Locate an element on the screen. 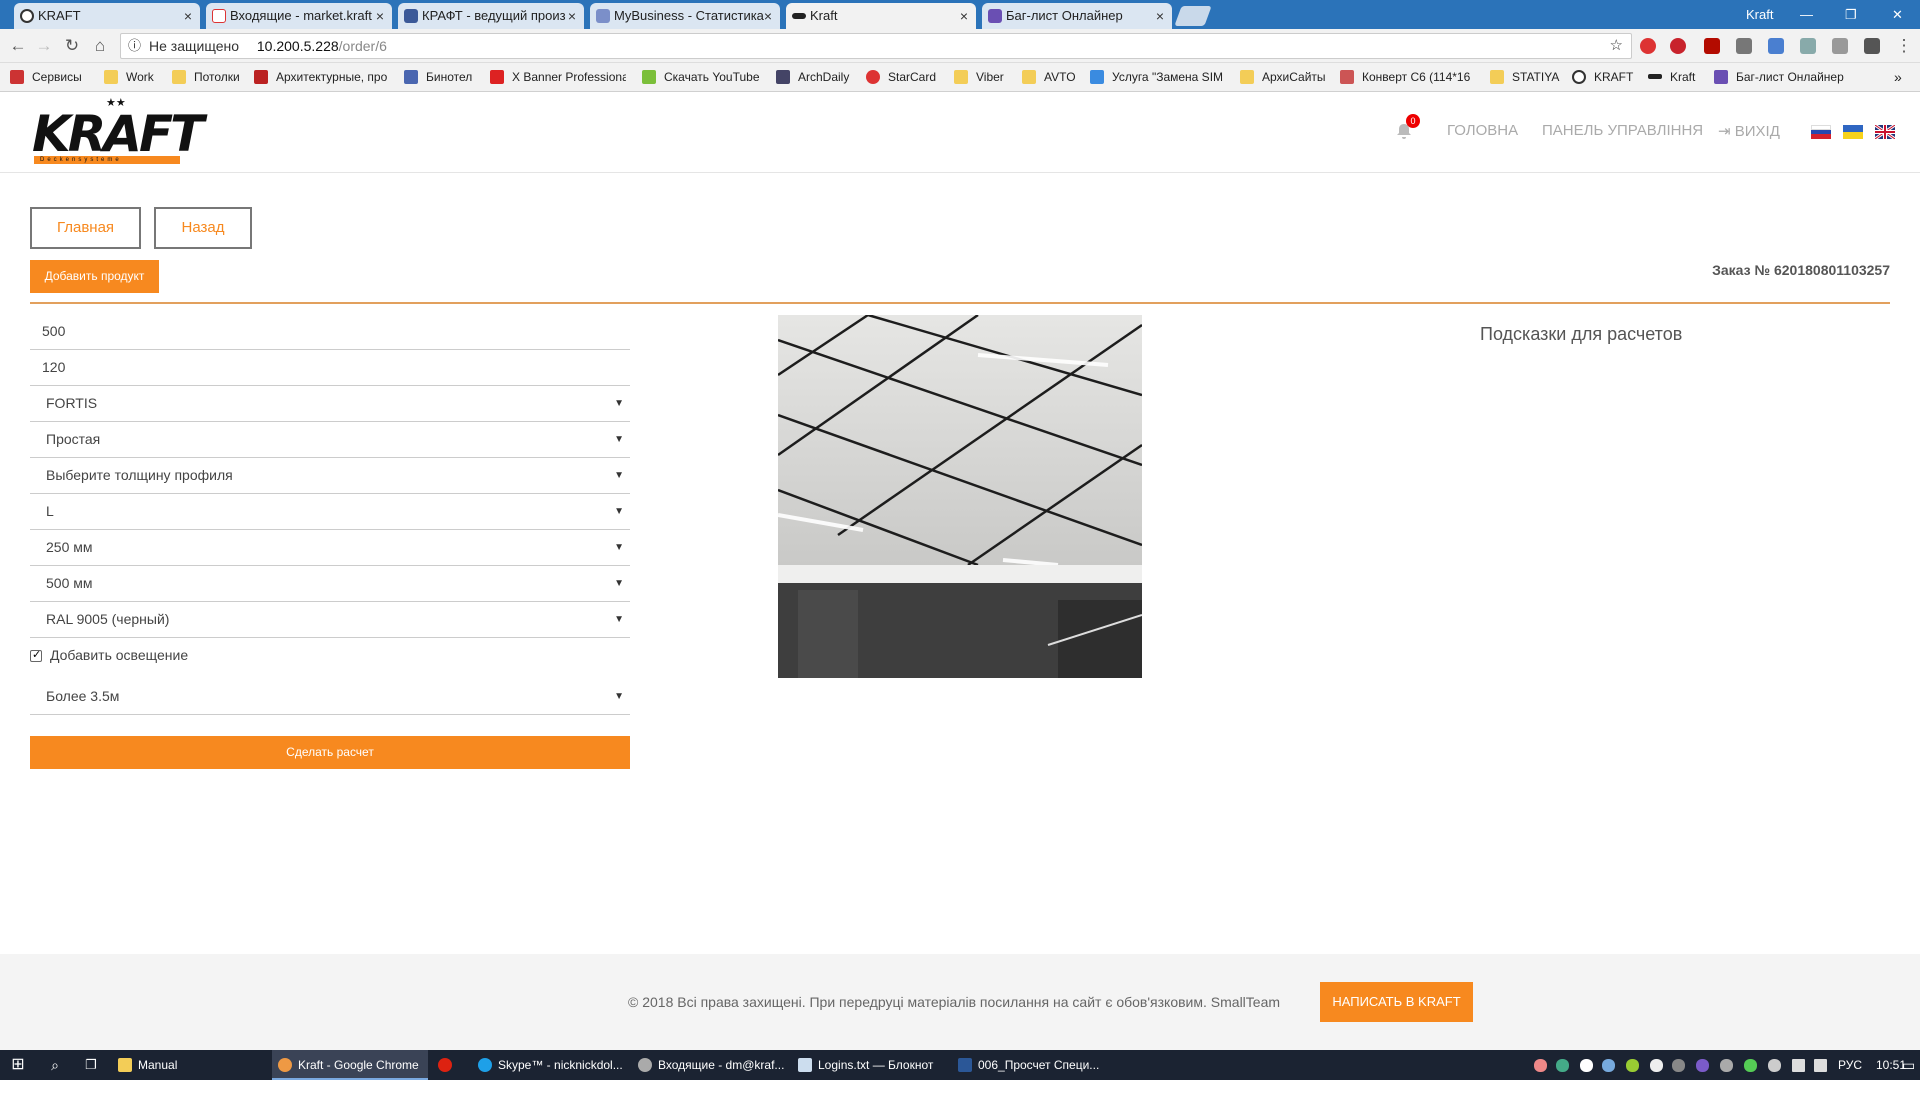  bookmark-folder: STATIYA is located at coordinates (1524, 77).